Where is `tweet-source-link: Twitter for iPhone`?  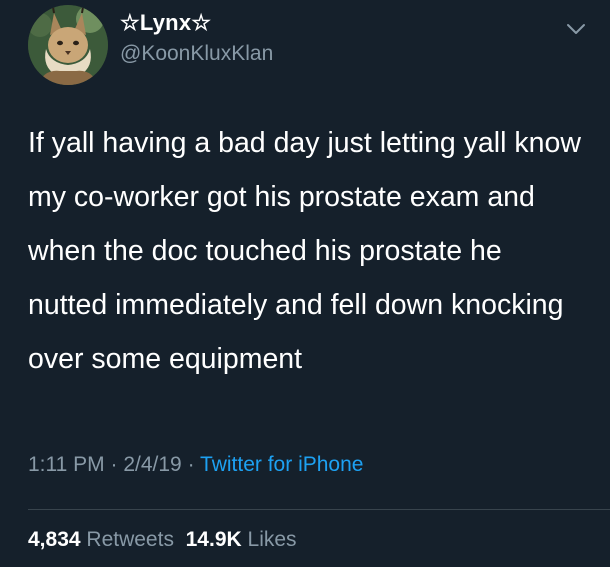 tweet-source-link: Twitter for iPhone is located at coordinates (281, 464).